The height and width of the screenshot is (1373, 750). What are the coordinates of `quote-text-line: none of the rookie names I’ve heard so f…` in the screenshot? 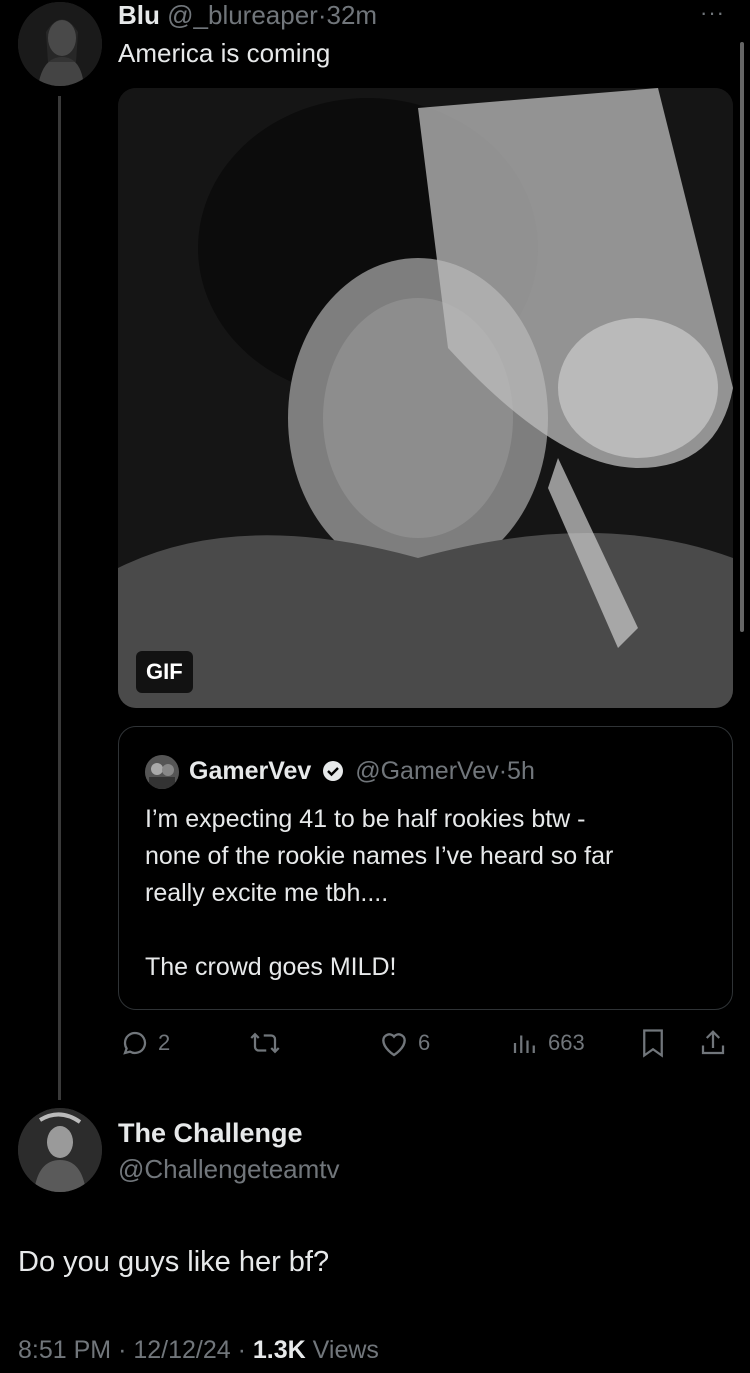 It's located at (379, 856).